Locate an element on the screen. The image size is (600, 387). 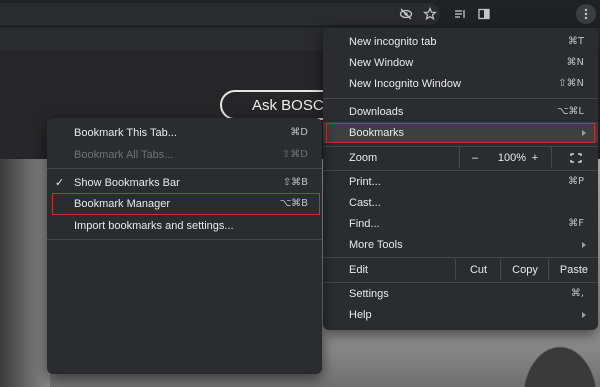
submenu-item-show-bookmarks-bar: ✓ Show Bookmarks Bar ⇧⌘B is located at coordinates (184, 182).